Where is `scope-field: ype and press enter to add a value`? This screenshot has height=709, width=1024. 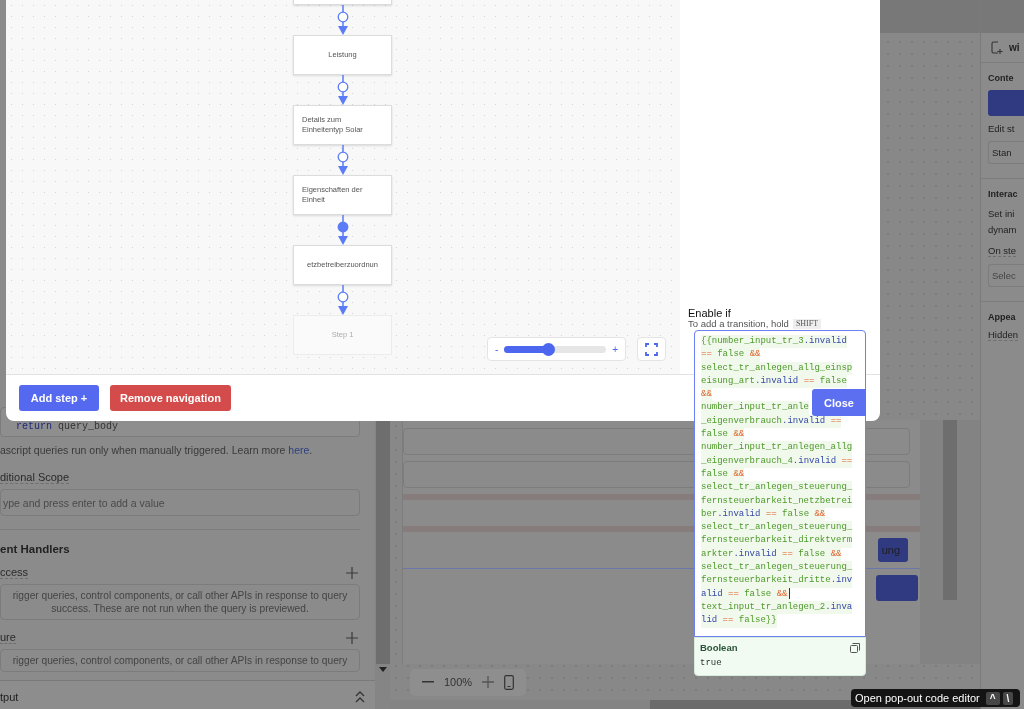
scope-field: ype and press enter to add a value is located at coordinates (180, 502).